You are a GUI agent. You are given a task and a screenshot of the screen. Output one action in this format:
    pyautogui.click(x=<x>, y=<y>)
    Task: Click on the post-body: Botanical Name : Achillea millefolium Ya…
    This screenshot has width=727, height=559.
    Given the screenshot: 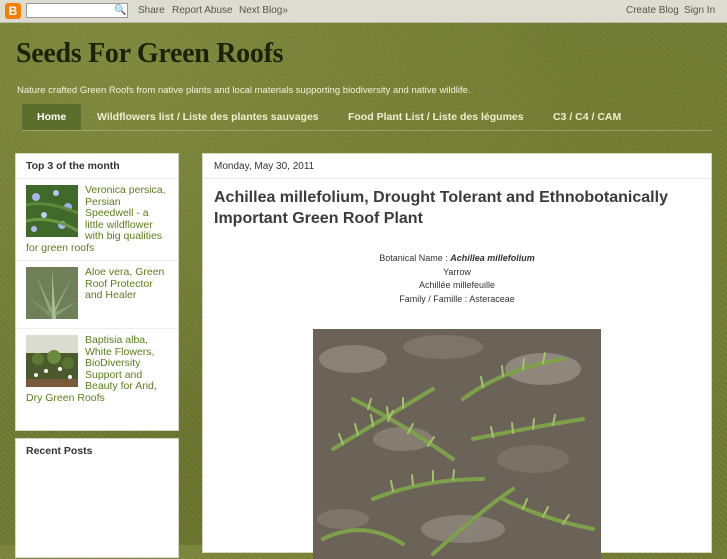 What is the action you would take?
    pyautogui.click(x=457, y=279)
    